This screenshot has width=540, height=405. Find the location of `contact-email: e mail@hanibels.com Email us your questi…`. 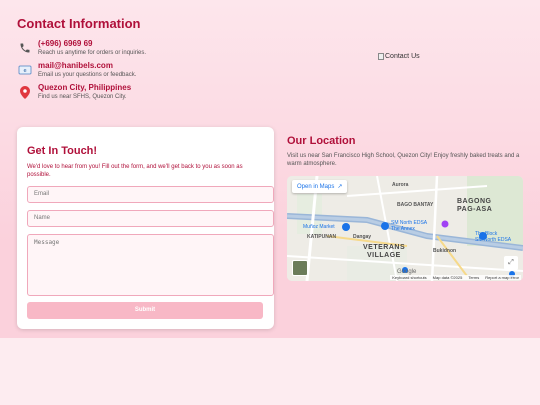

contact-email: e mail@hanibels.com Email us your questi… is located at coordinates (76, 70).